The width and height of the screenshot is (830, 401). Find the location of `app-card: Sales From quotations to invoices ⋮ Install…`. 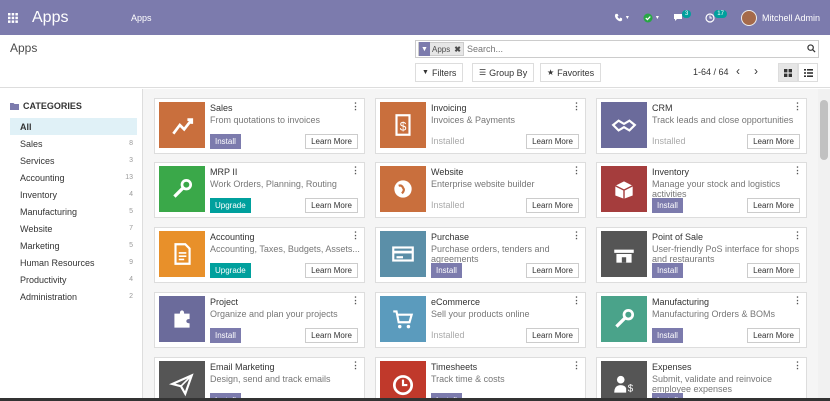

app-card: Sales From quotations to invoices ⋮ Install… is located at coordinates (259, 126).